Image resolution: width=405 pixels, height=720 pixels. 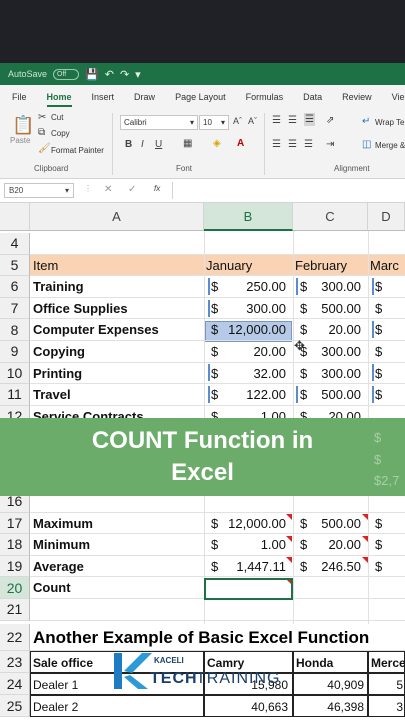 I want to click on copy-icon: ⧉, so click(x=41, y=132).